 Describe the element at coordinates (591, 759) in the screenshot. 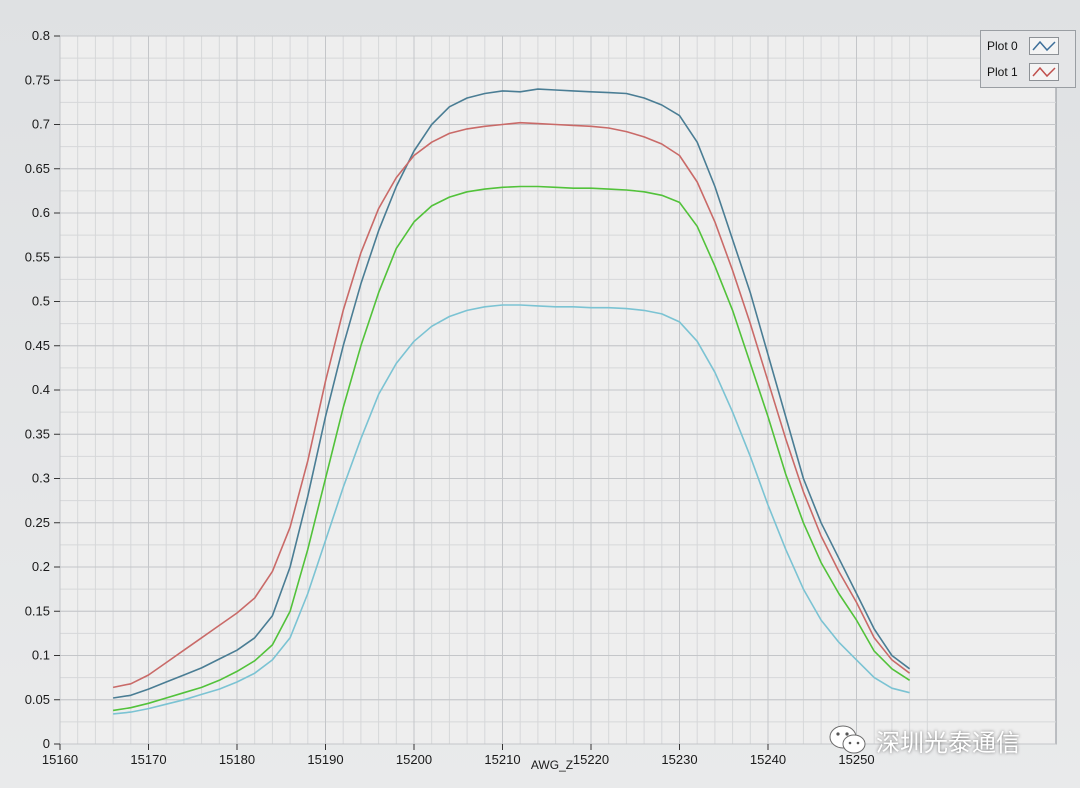

I see `x-tick-label: 15220` at that location.